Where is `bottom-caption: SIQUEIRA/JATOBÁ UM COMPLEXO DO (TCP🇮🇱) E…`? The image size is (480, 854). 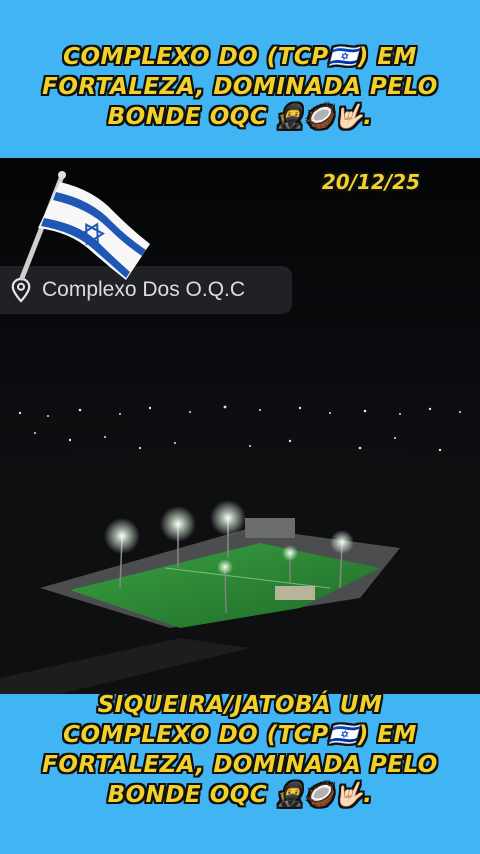
bottom-caption: SIQUEIRA/JATOBÁ UM COMPLEXO DO (TCP🇮🇱) E… is located at coordinates (240, 750).